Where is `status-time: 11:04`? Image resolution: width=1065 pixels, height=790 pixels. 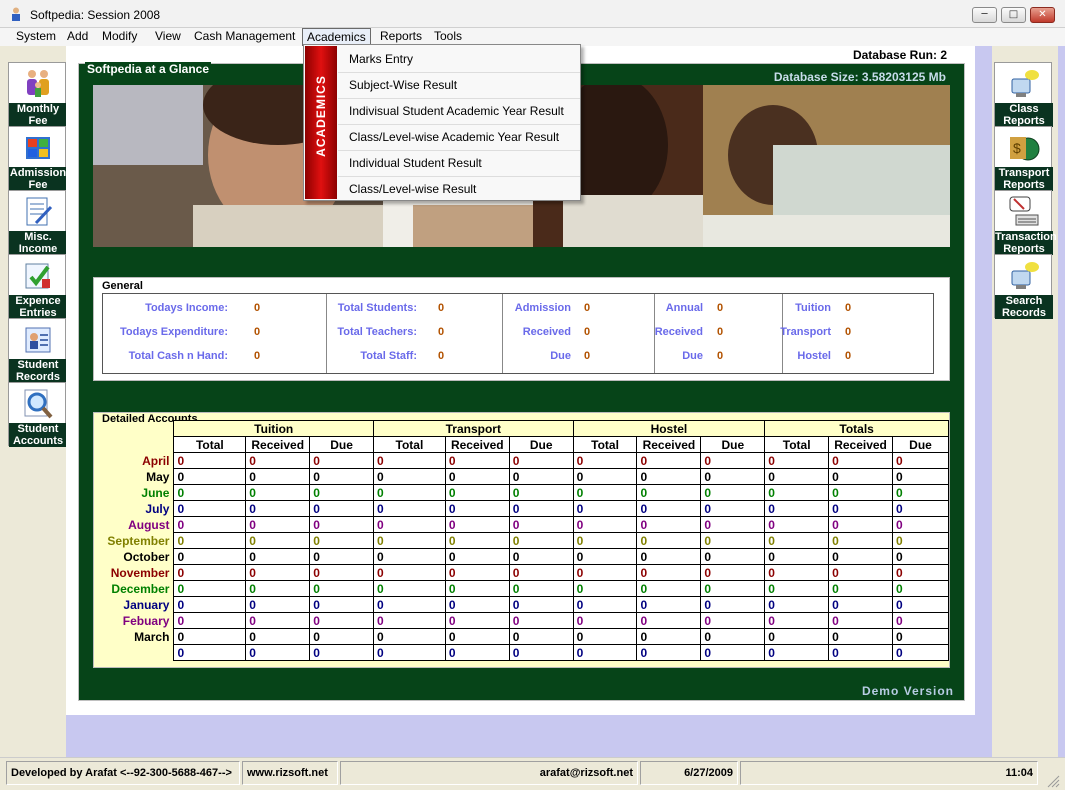 status-time: 11:04 is located at coordinates (889, 773).